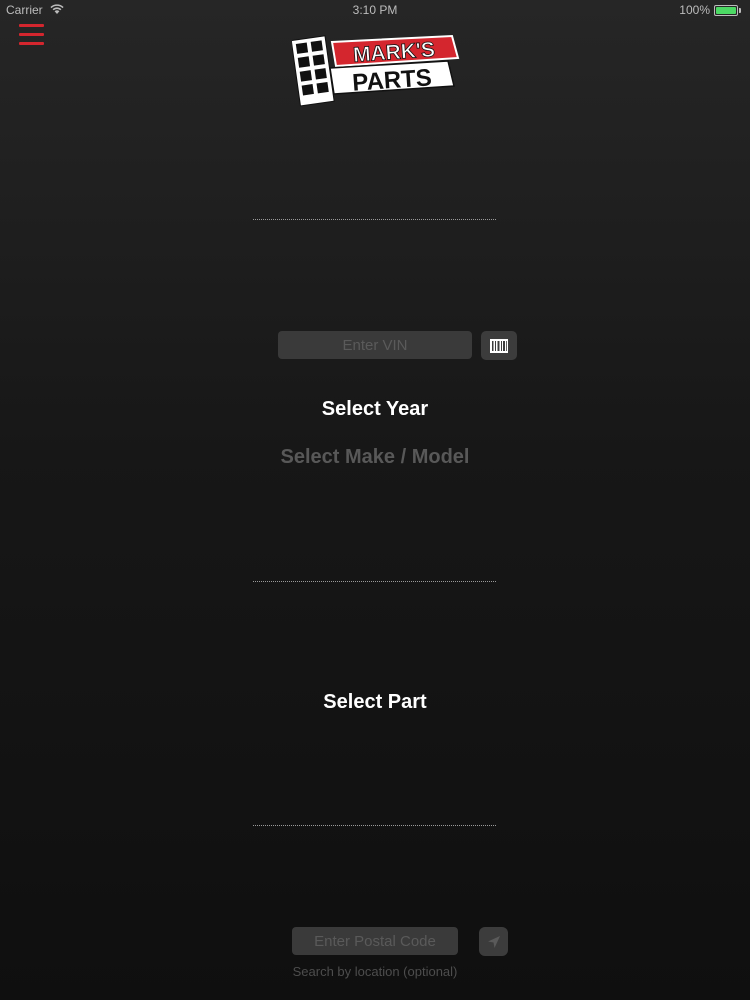  Describe the element at coordinates (375, 702) in the screenshot. I see `select-part-button: Select Part` at that location.